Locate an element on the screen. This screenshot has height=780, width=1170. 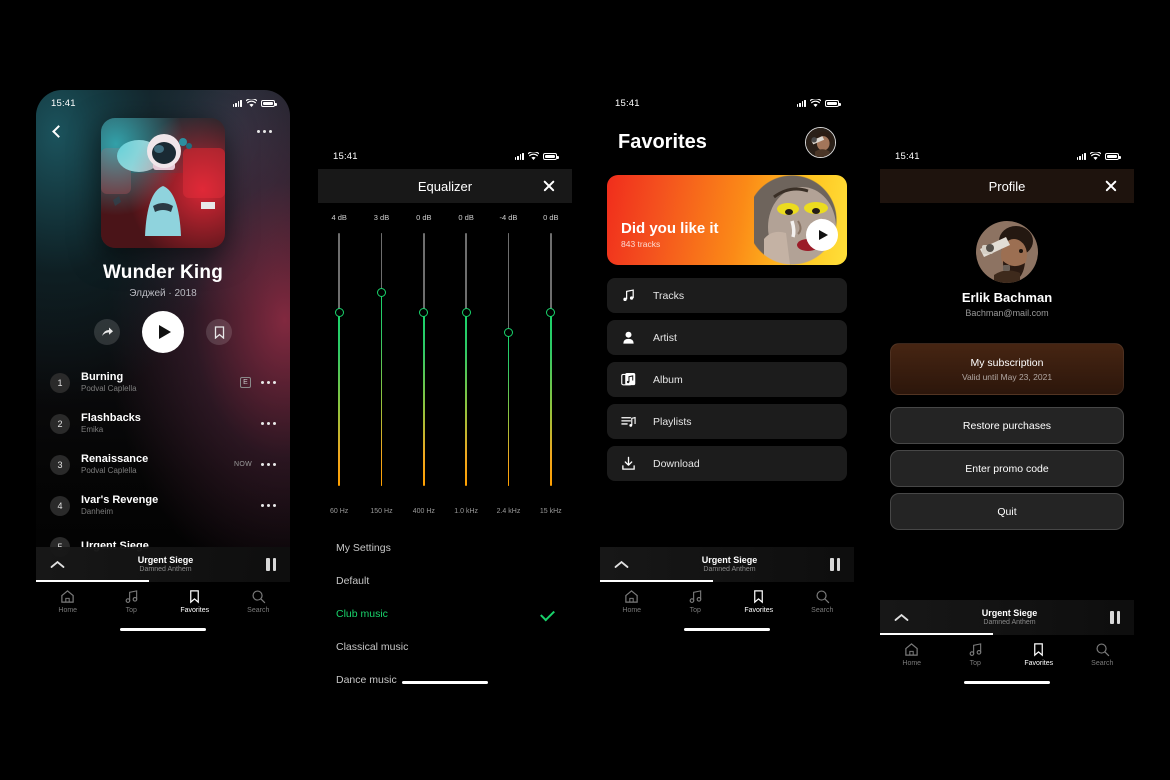
eq-hz-label: 60 Hz is located at coordinates (339, 511).